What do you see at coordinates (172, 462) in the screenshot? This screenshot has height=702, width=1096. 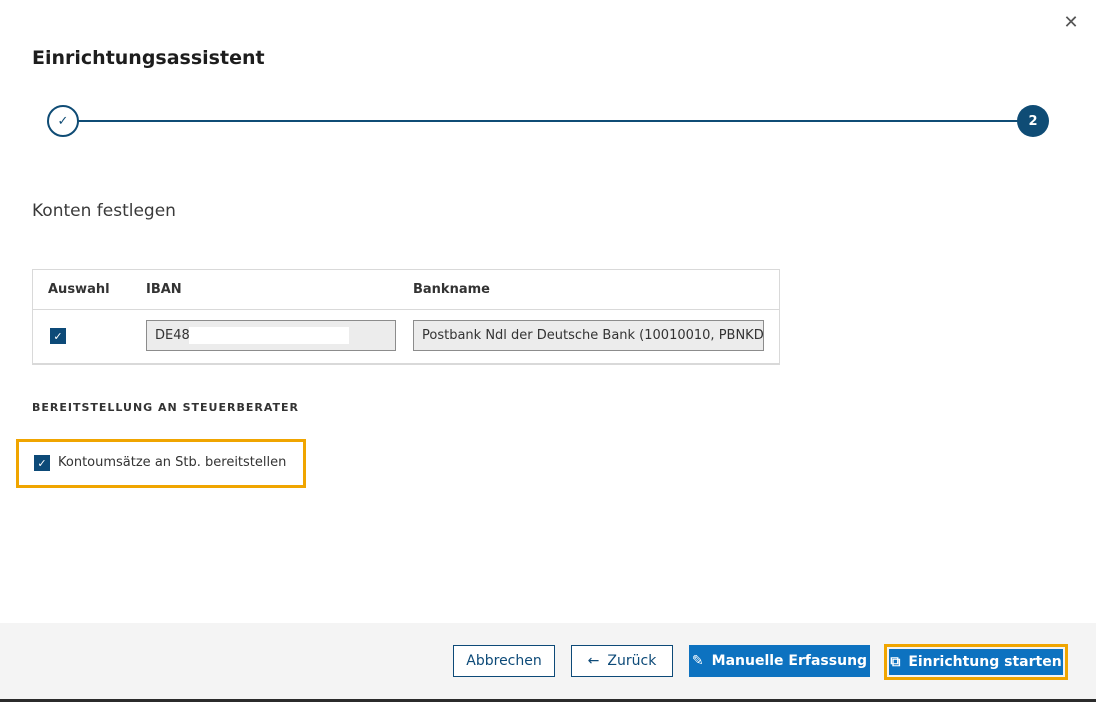 I see `stb-provision-label: Kontoumsätze an Stb. bereitstellen` at bounding box center [172, 462].